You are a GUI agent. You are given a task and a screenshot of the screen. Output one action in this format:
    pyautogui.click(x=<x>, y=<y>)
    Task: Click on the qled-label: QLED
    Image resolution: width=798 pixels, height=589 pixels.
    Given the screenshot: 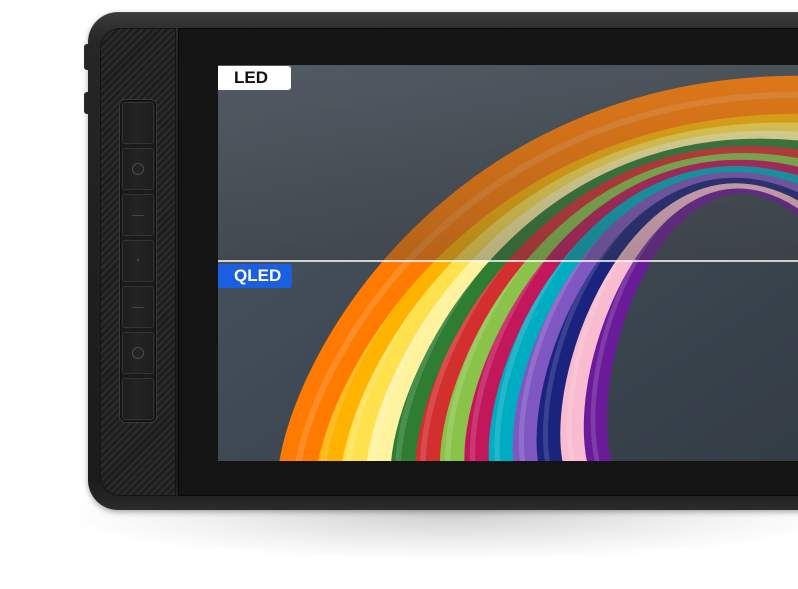 What is the action you would take?
    pyautogui.click(x=255, y=276)
    